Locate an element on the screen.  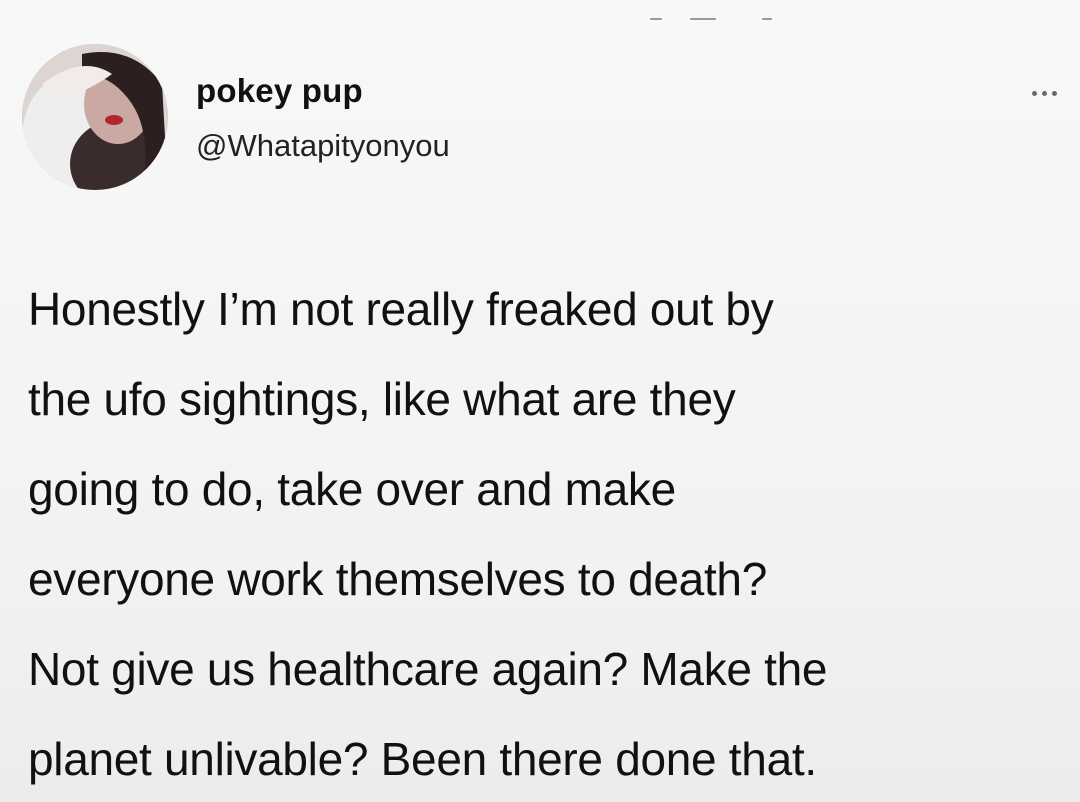
author-handle: @Whatapityonyou is located at coordinates (323, 146).